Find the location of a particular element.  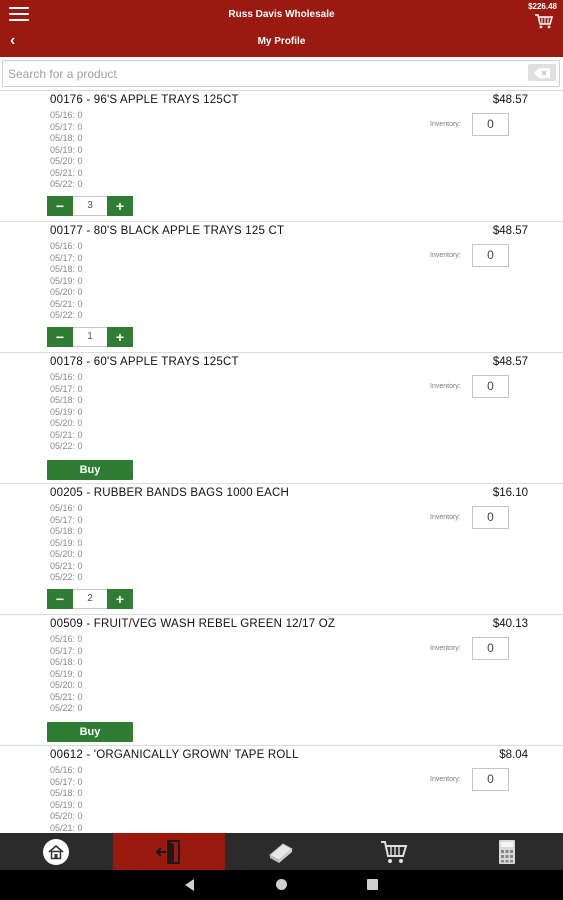

system-home-icon is located at coordinates (281, 884).